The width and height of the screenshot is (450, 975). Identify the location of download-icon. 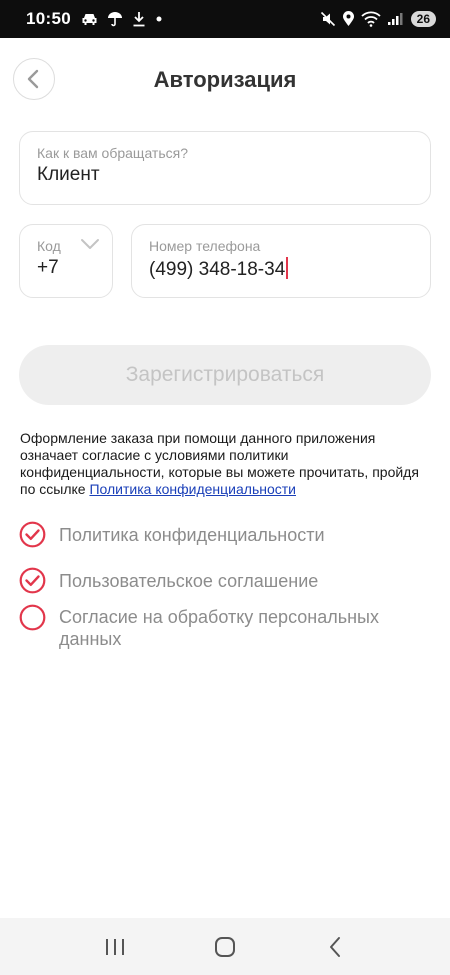
(139, 19).